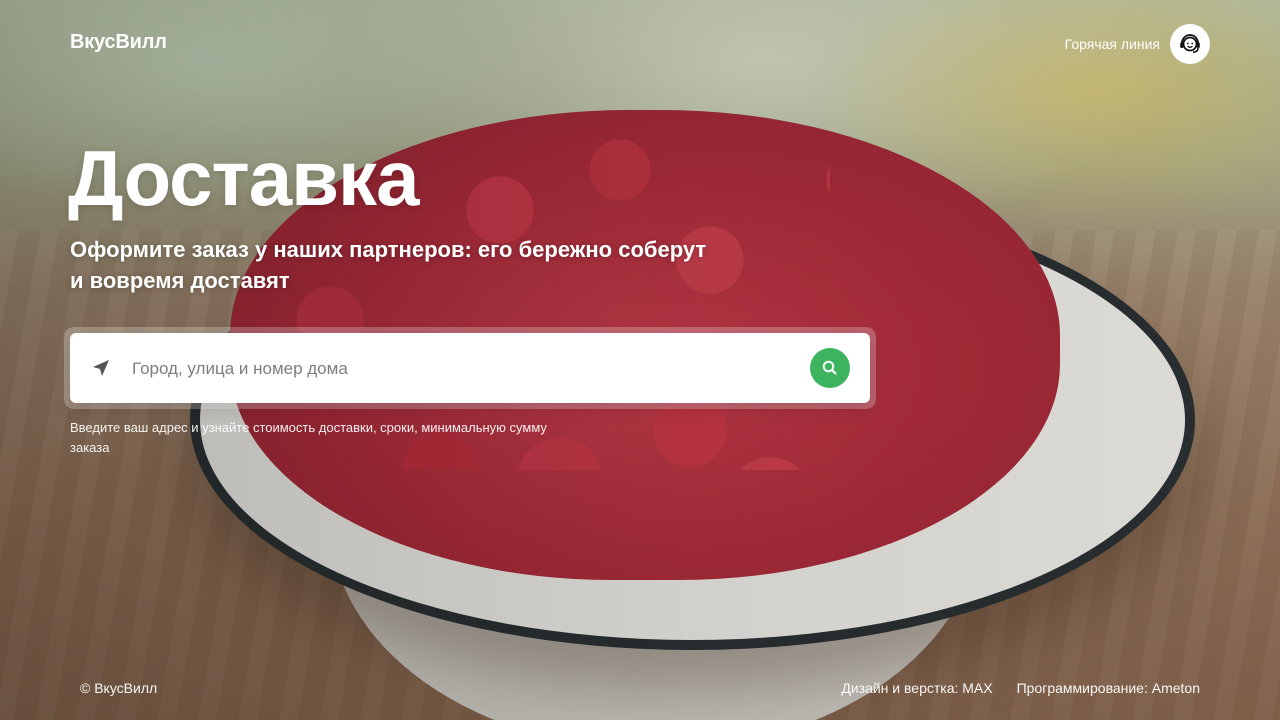 This screenshot has height=720, width=1280. I want to click on footer-copyright: © ВкусВилл, so click(119, 688).